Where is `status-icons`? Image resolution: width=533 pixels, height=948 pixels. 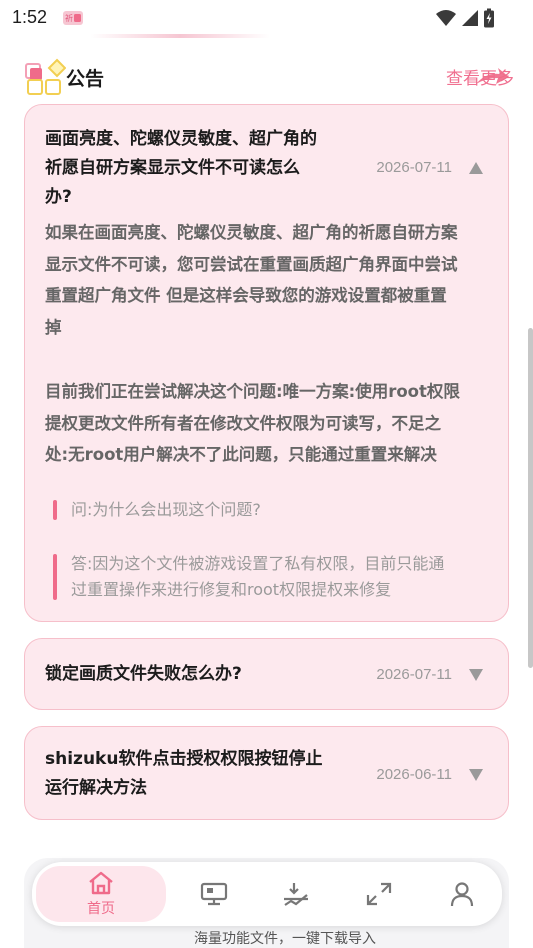 status-icons is located at coordinates (465, 18).